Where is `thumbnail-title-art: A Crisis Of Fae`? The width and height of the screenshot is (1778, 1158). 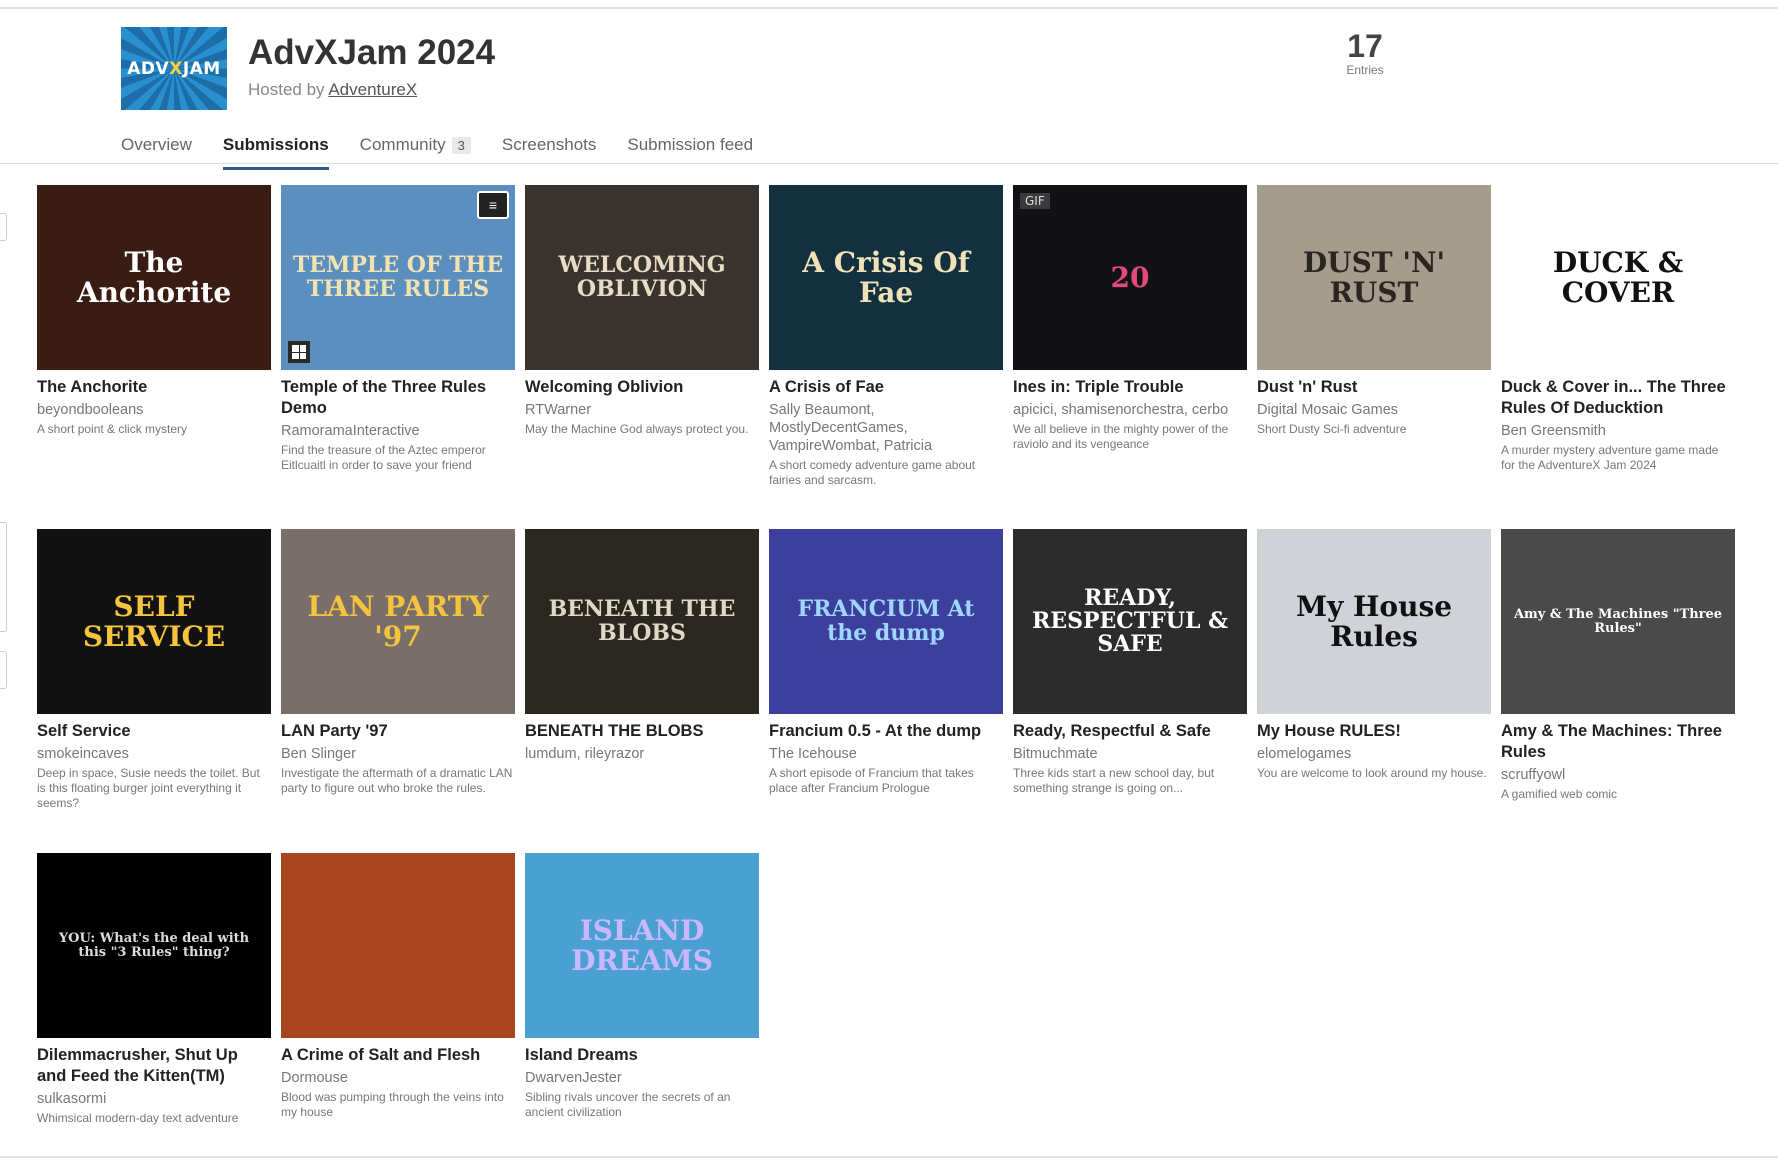
thumbnail-title-art: A Crisis Of Fae is located at coordinates (886, 277).